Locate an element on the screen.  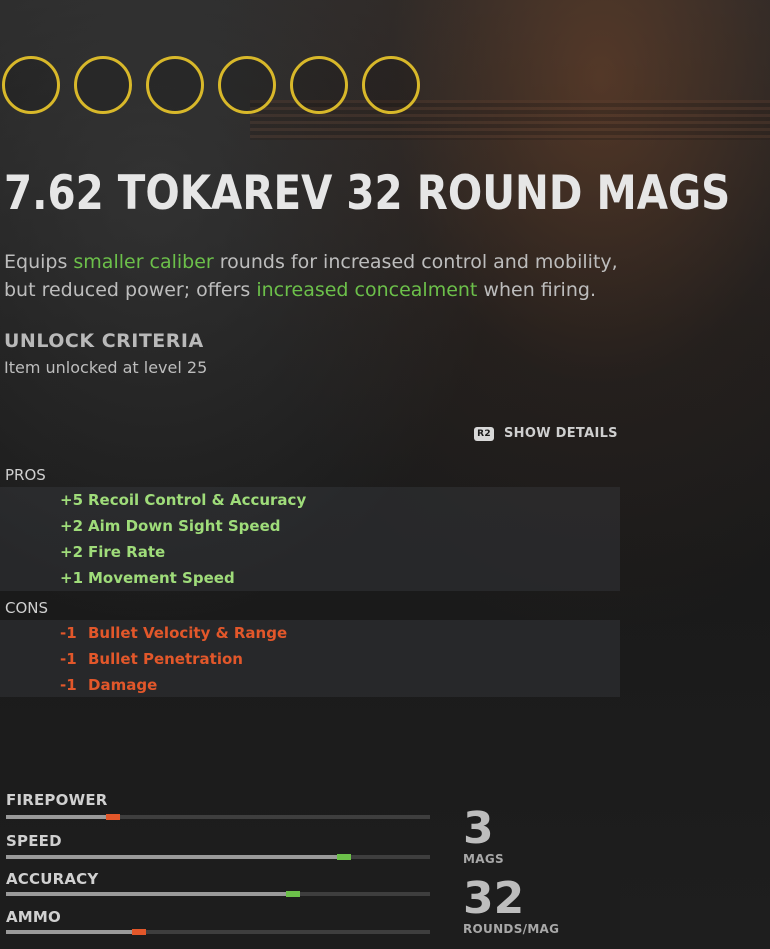
stat-bar-speed is located at coordinates (218, 857).